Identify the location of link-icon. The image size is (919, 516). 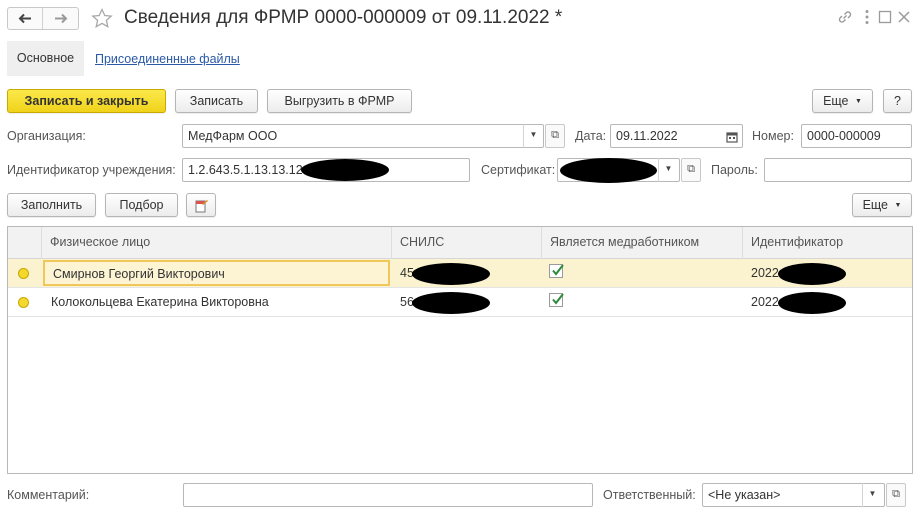
(845, 17).